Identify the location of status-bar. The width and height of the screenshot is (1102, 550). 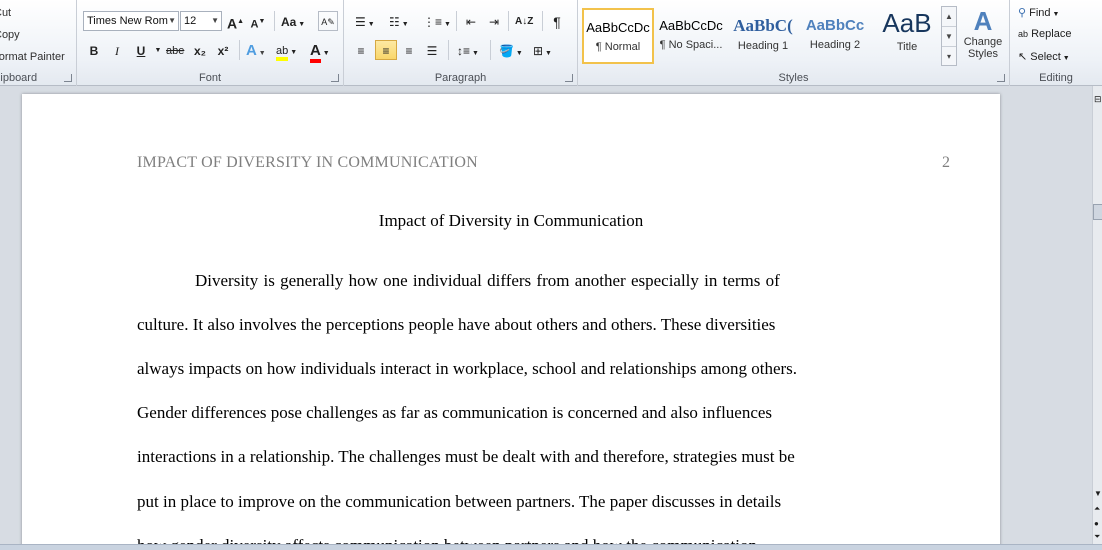
(551, 547).